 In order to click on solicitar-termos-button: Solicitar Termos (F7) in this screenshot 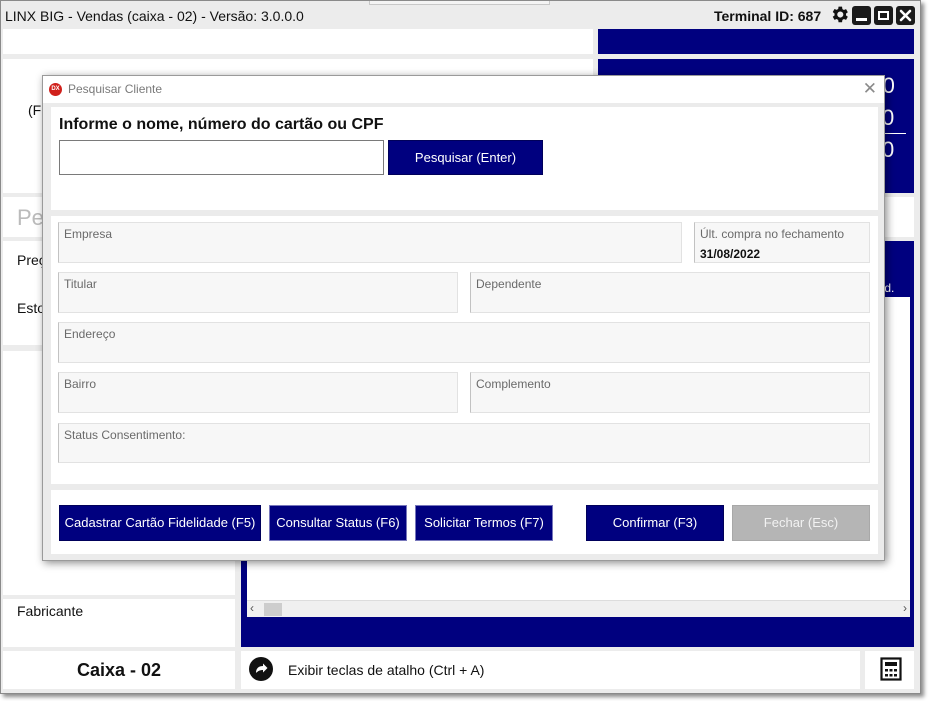, I will do `click(484, 523)`.